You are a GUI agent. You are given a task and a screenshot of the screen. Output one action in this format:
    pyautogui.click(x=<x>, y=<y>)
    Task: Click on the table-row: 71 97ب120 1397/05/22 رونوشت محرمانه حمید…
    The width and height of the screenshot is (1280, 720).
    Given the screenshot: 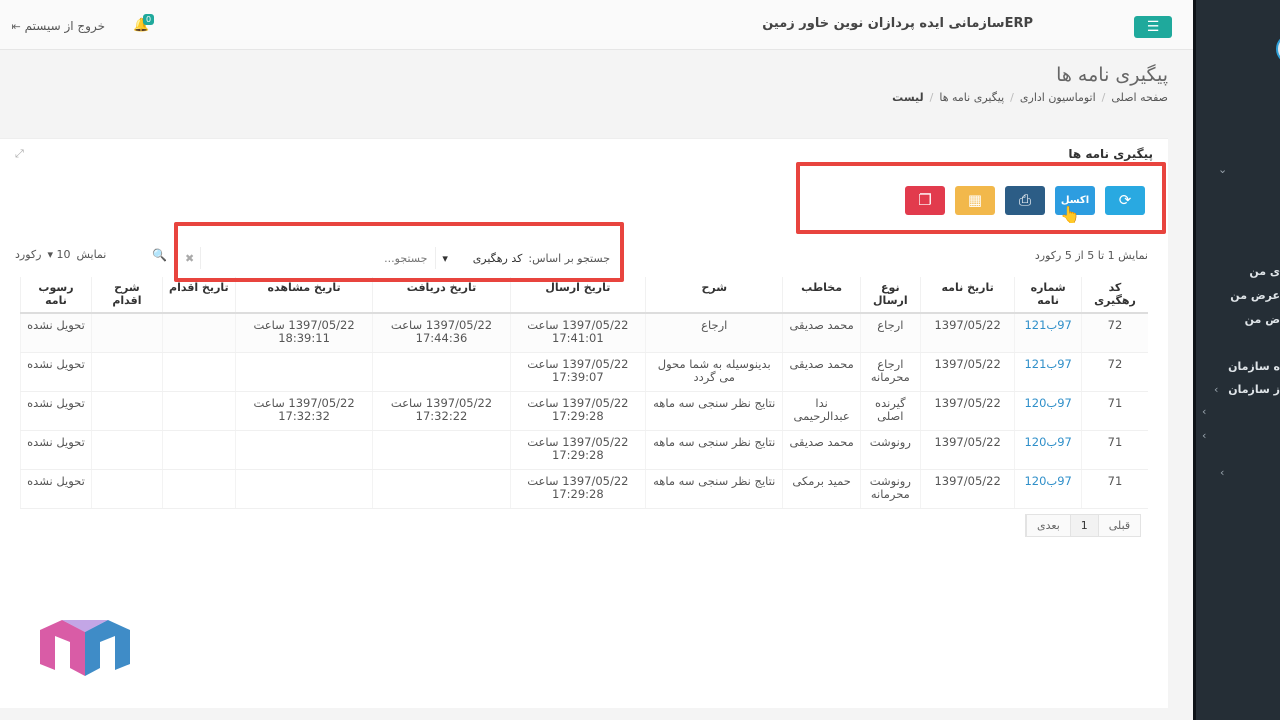 What is the action you would take?
    pyautogui.click(x=584, y=489)
    